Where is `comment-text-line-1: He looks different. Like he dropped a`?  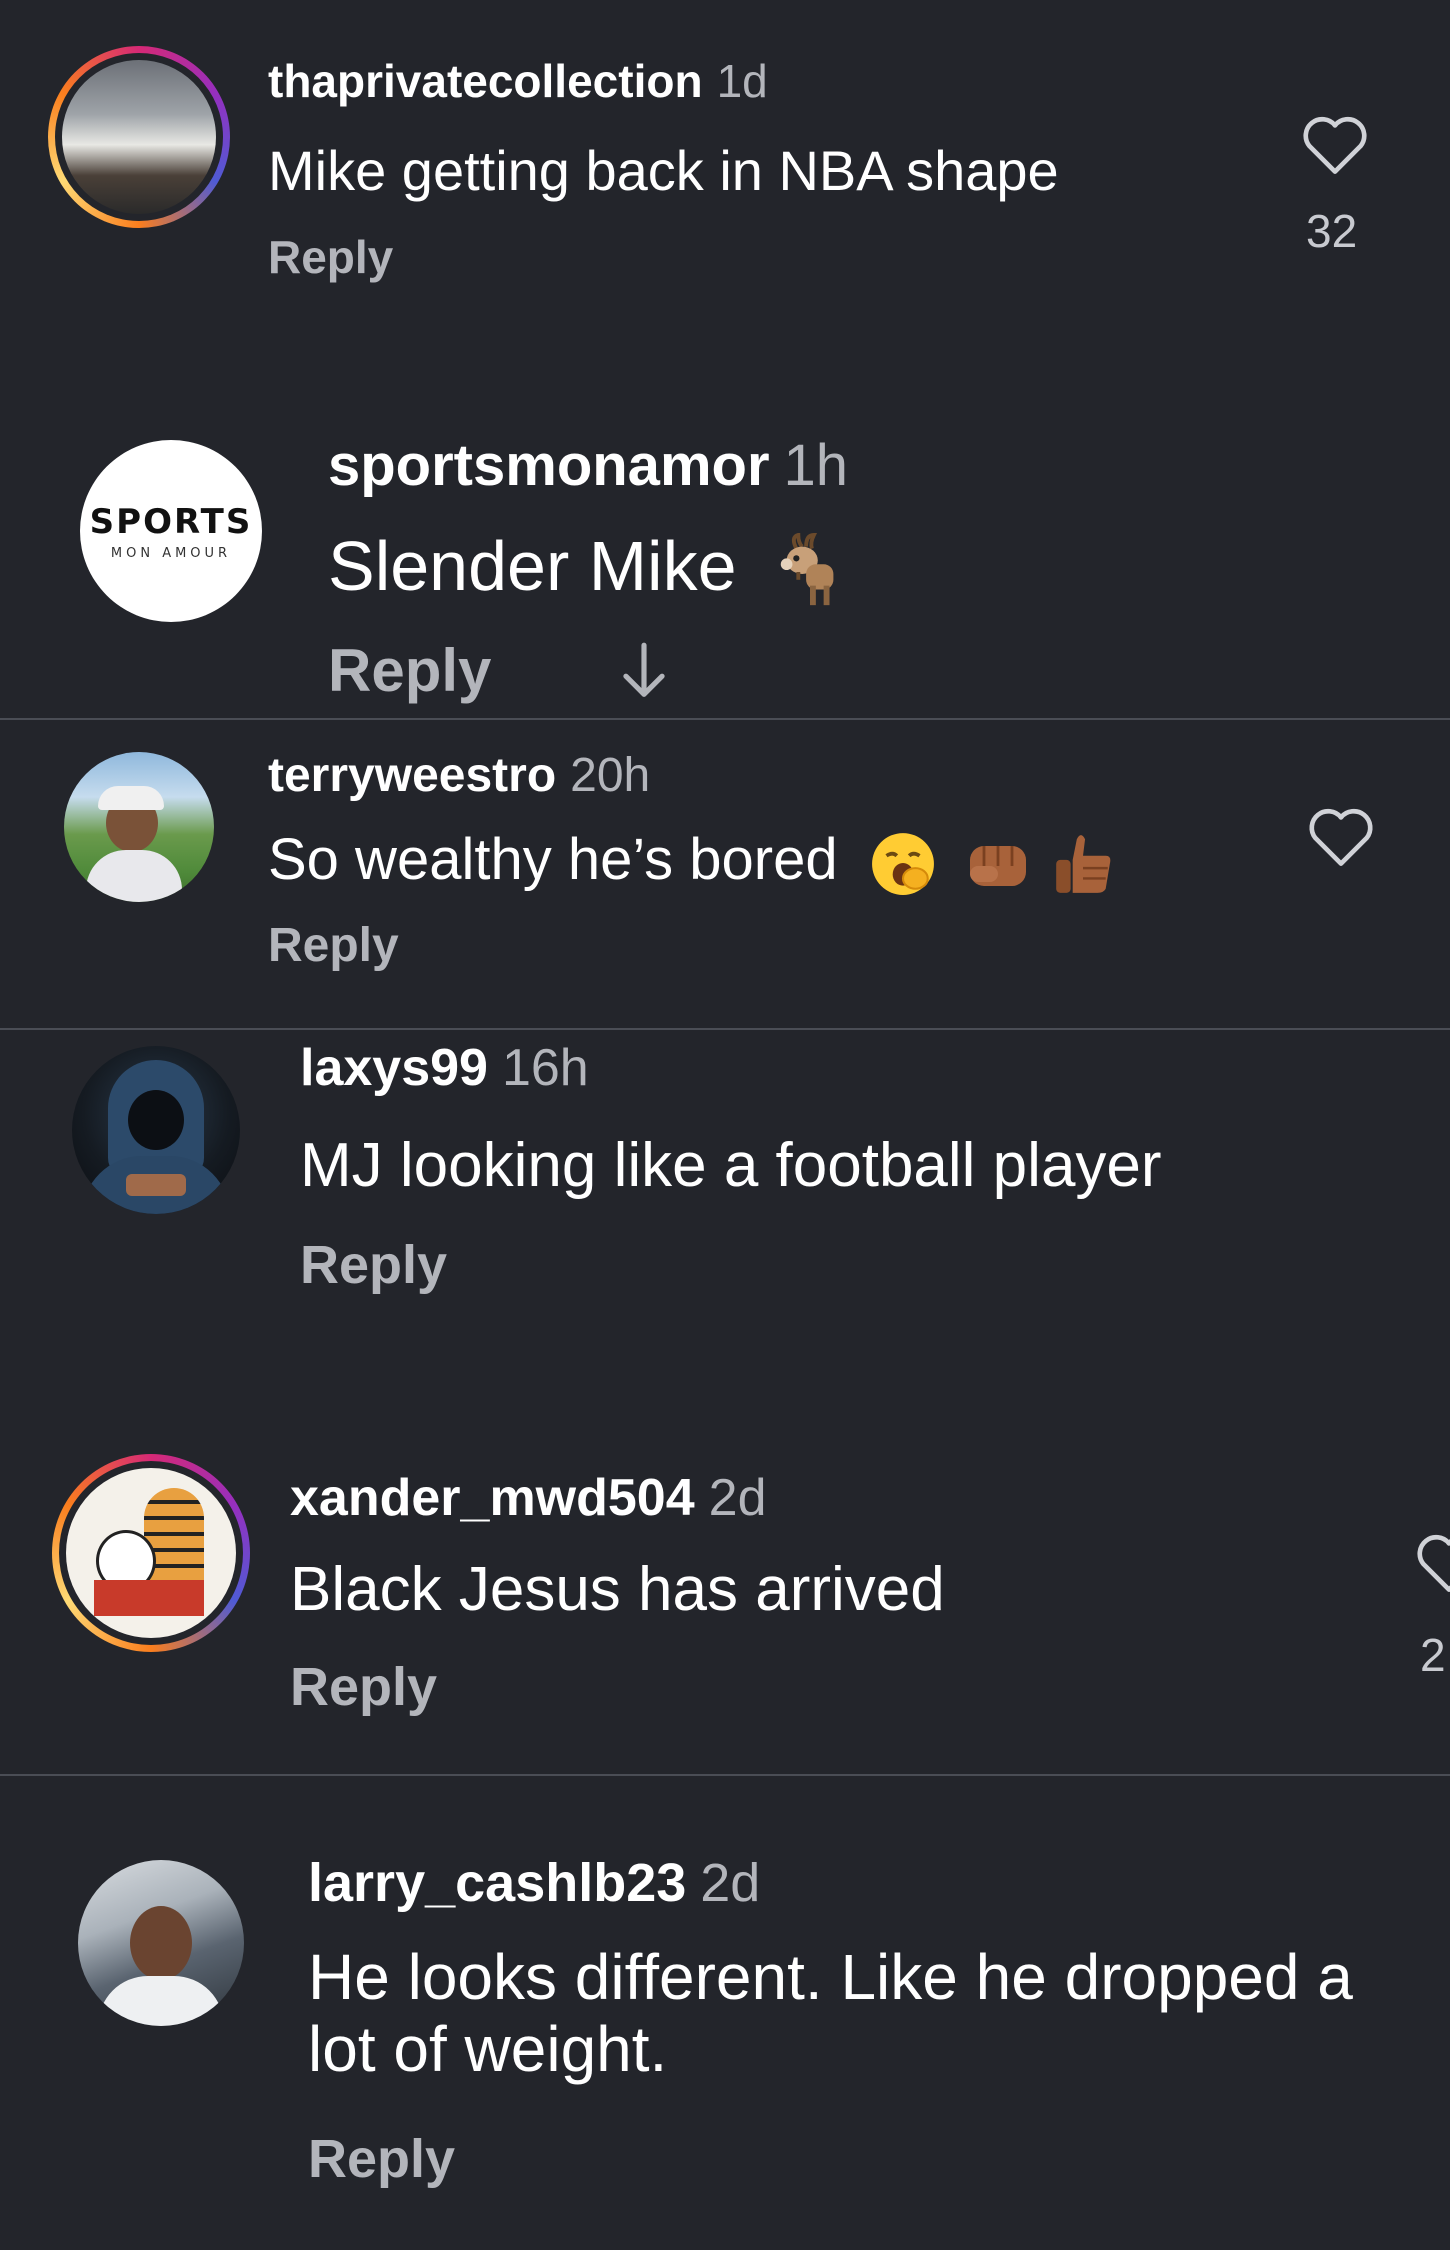
comment-text-line-1: He looks different. Like he dropped a is located at coordinates (830, 1977).